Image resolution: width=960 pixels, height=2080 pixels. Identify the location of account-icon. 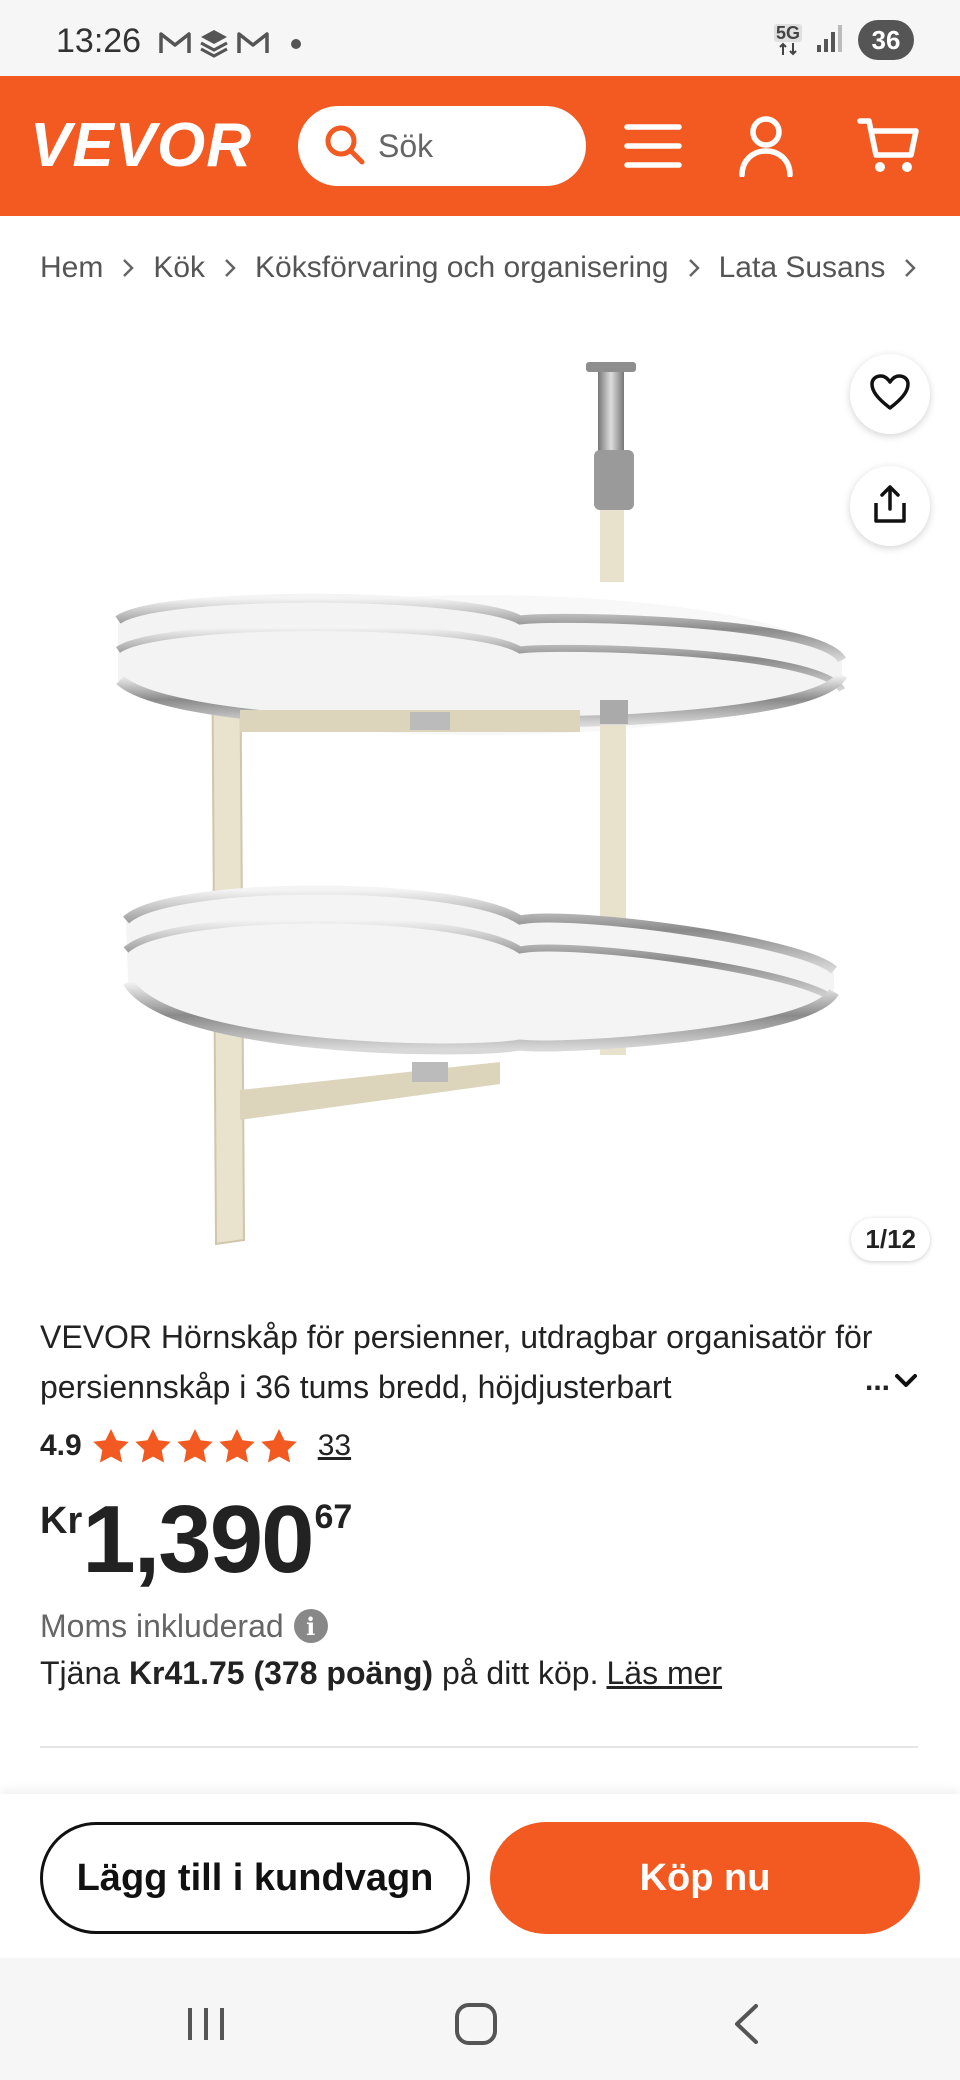
(766, 146).